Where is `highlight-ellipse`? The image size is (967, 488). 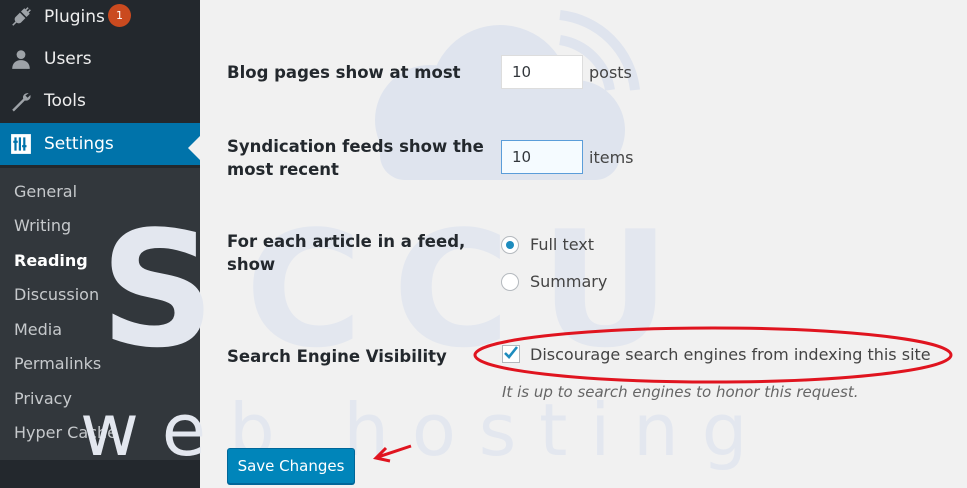 highlight-ellipse is located at coordinates (713, 355).